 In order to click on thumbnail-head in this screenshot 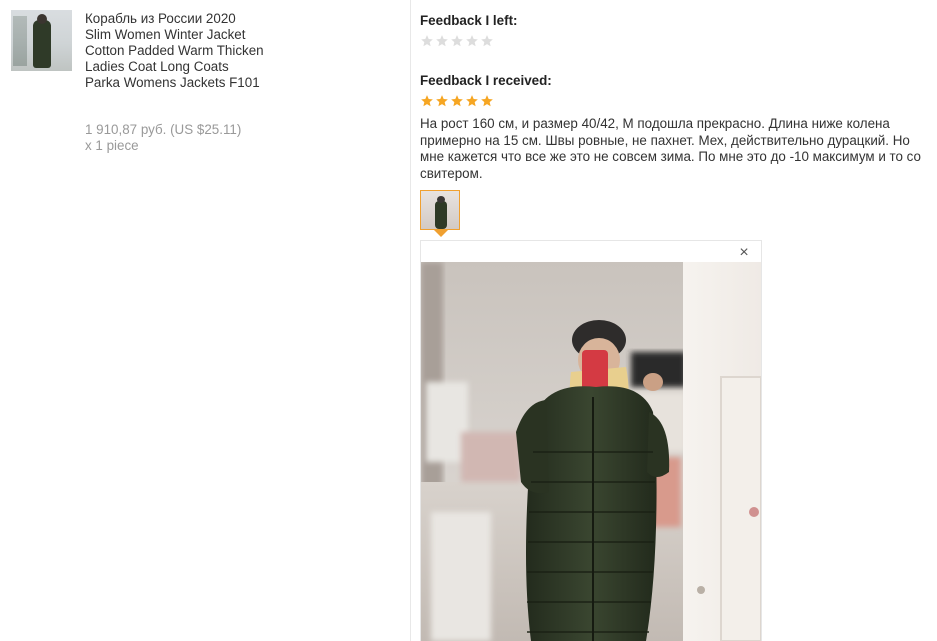, I will do `click(42, 19)`.